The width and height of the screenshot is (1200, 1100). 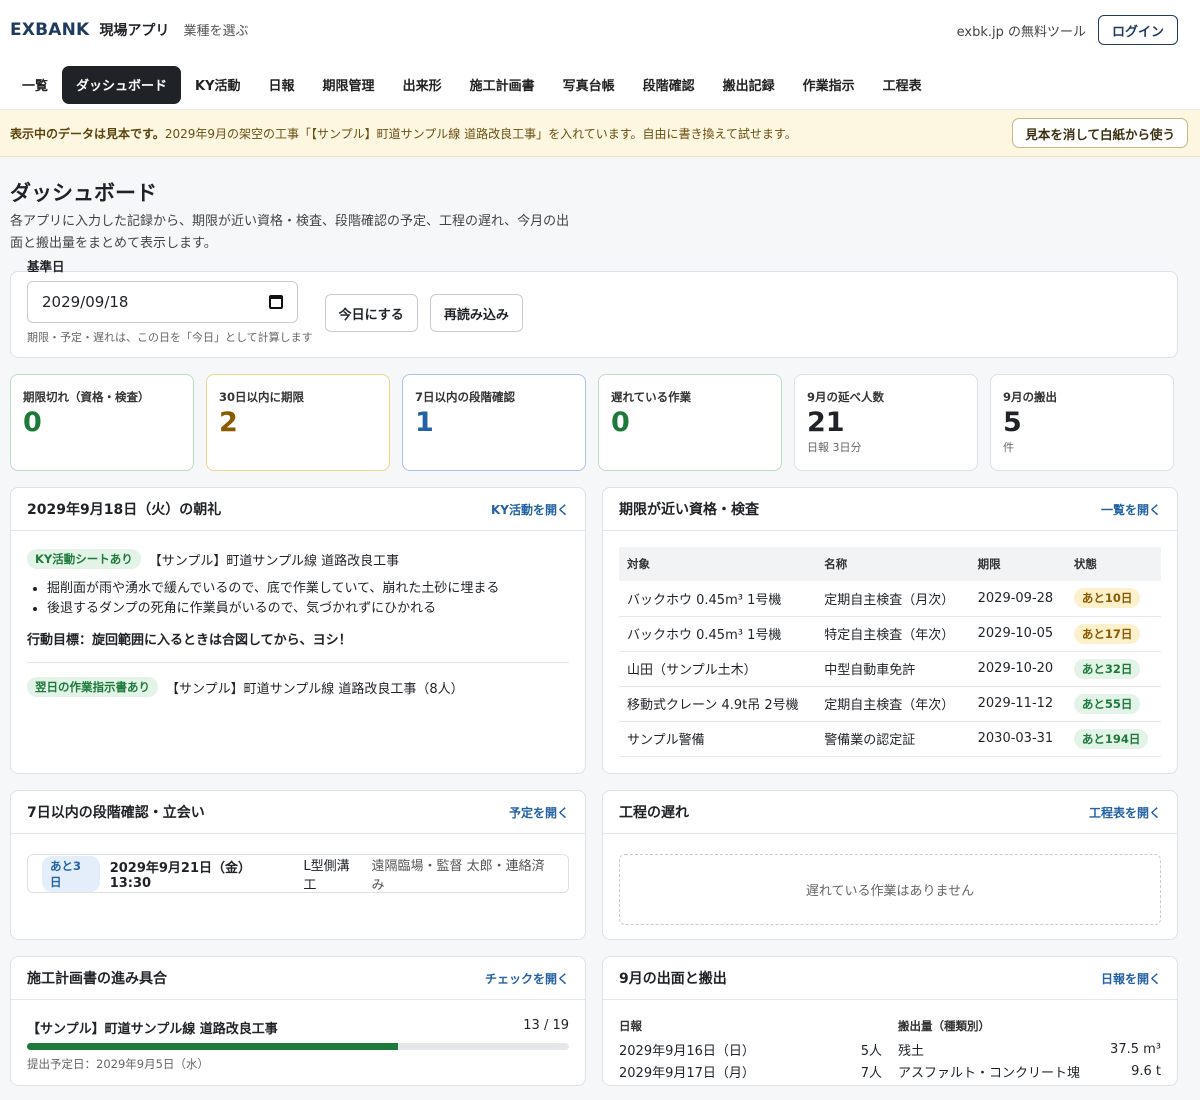 What do you see at coordinates (218, 85) in the screenshot?
I see `nav-item-2: KY活動` at bounding box center [218, 85].